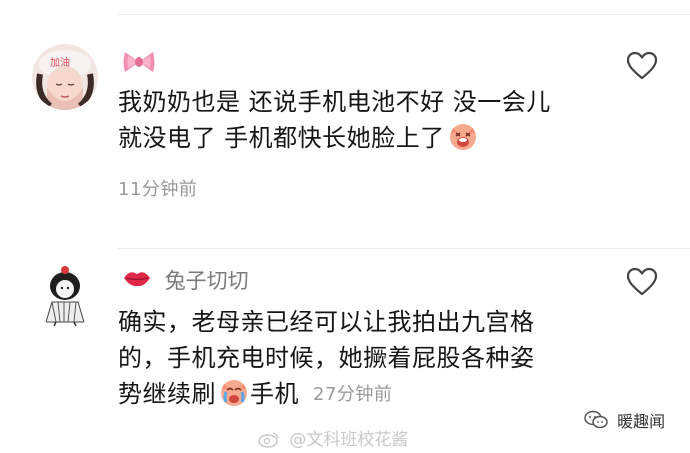 The width and height of the screenshot is (690, 453). What do you see at coordinates (404, 248) in the screenshot?
I see `comment-divider` at bounding box center [404, 248].